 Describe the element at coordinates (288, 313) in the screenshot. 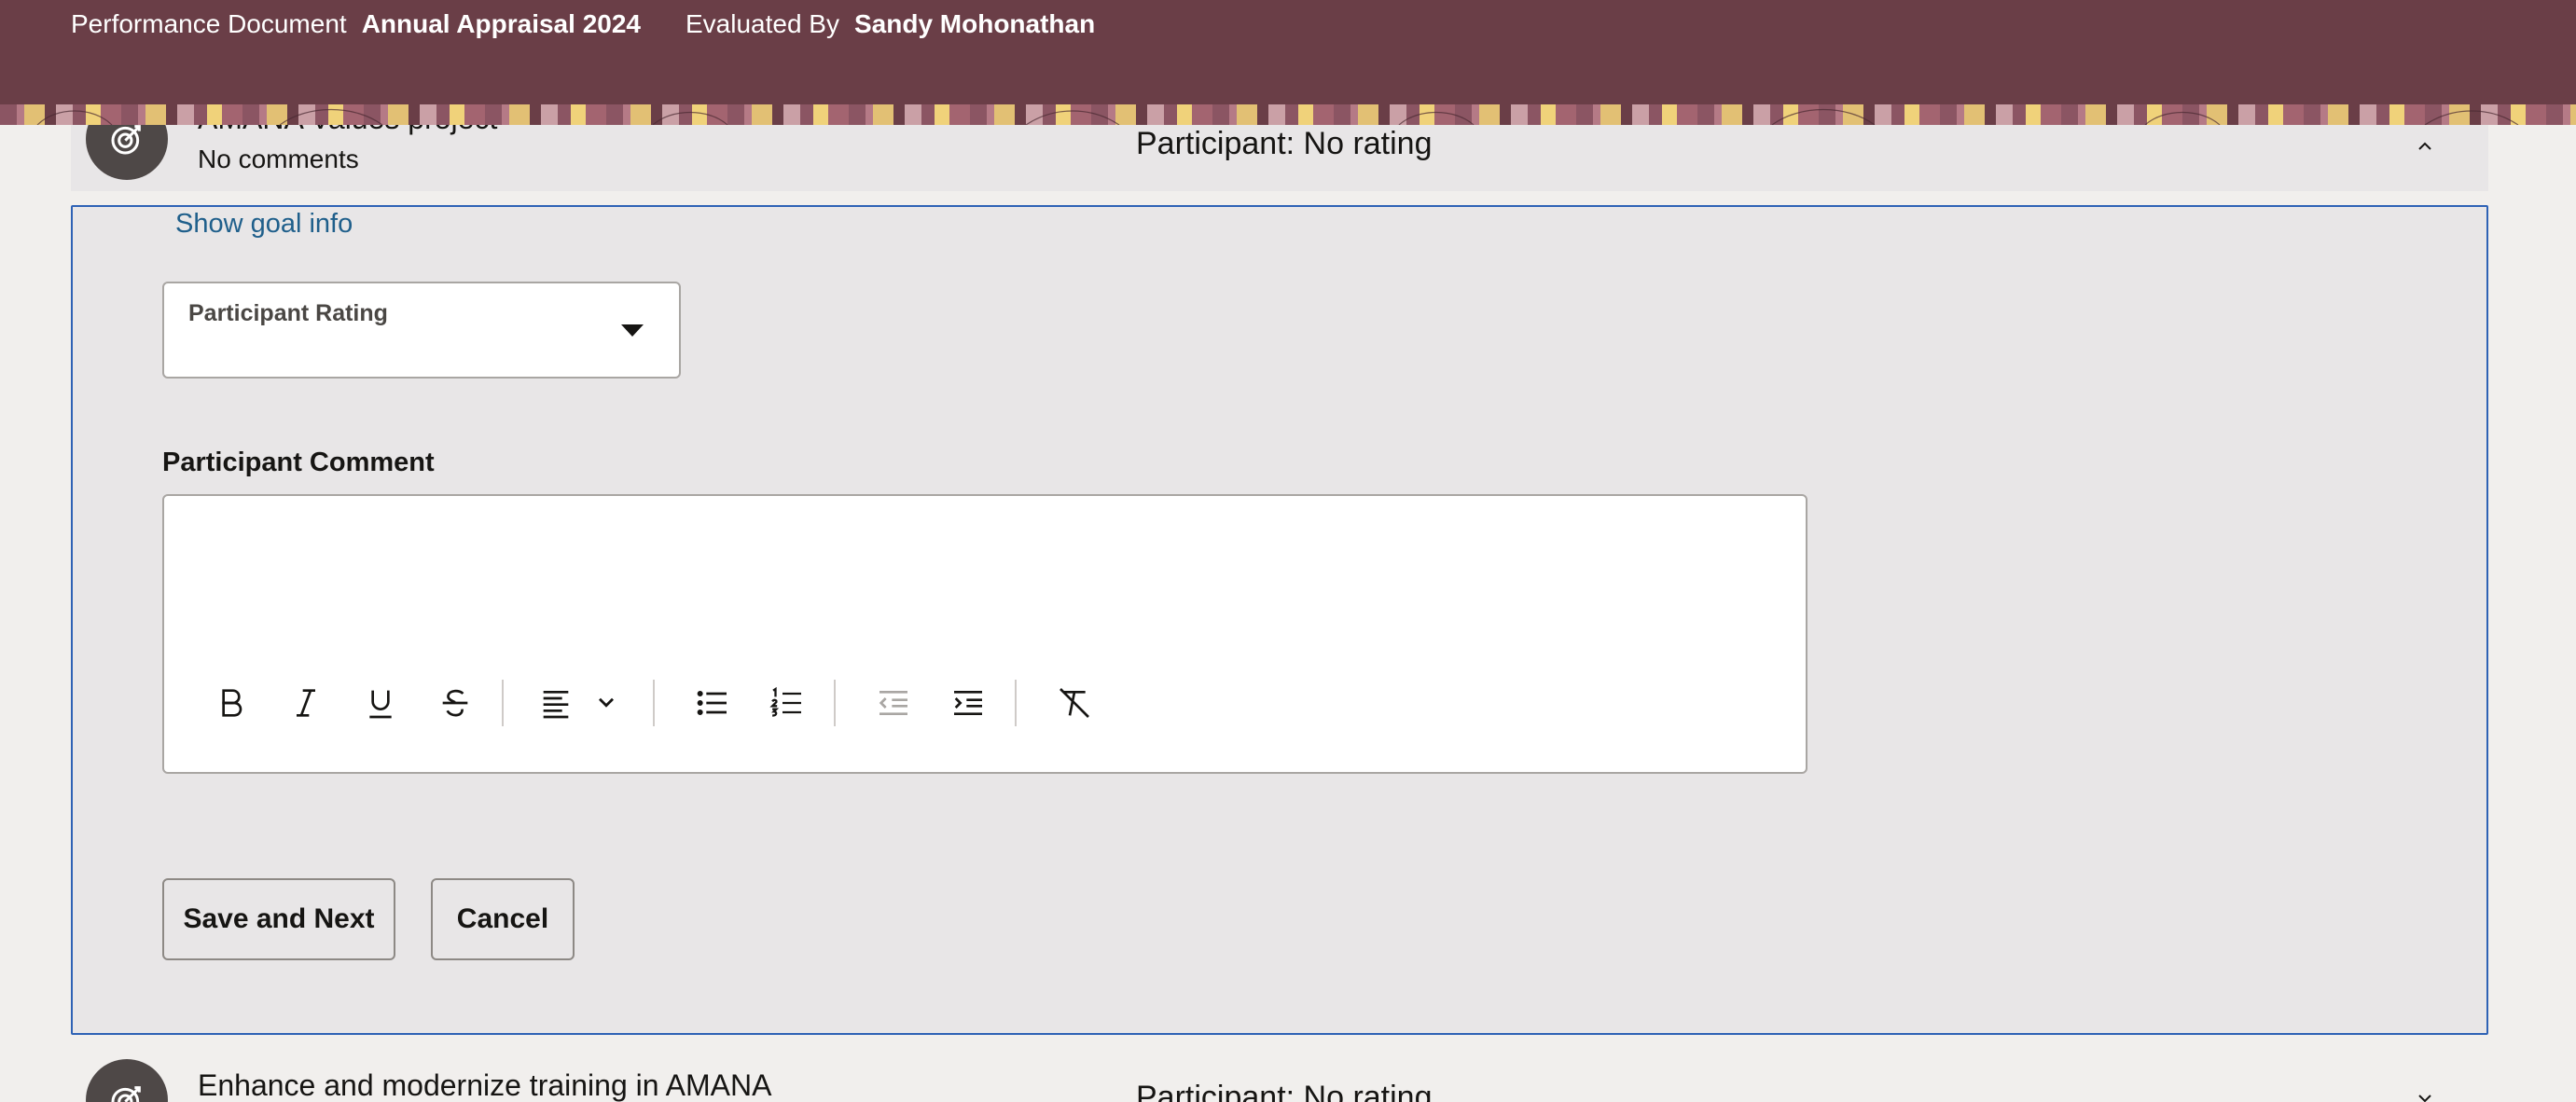

I see `participant-rating-label: Participant Rating` at that location.